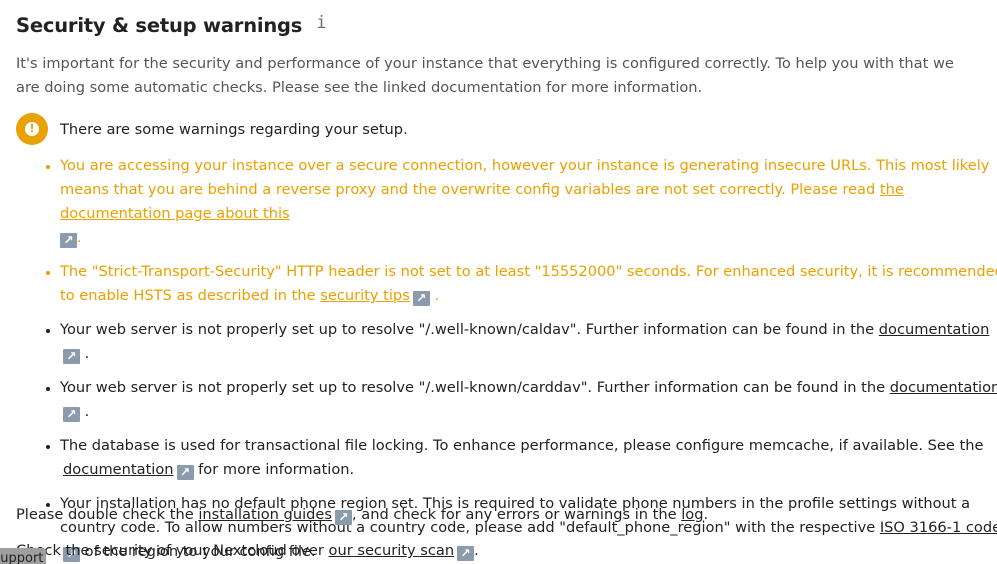  Describe the element at coordinates (692, 514) in the screenshot. I see `log-link: log` at that location.